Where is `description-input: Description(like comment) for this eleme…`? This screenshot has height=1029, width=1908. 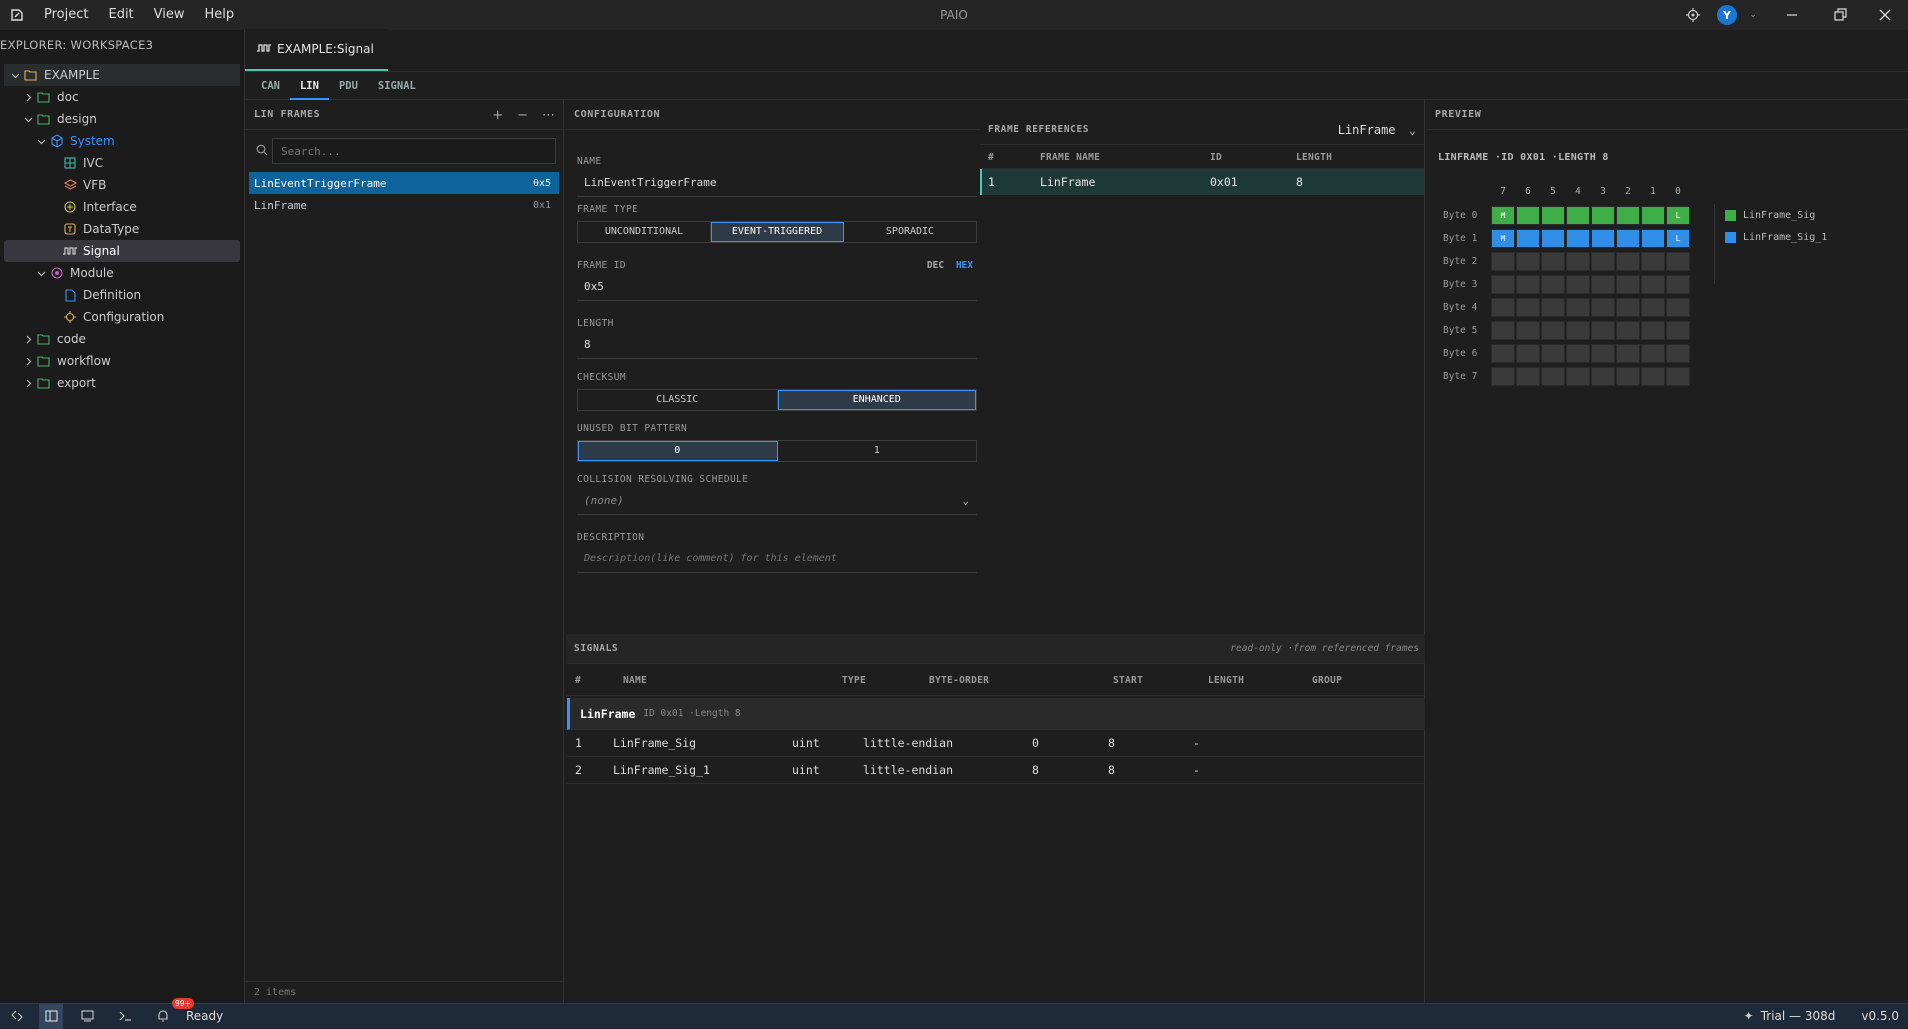 description-input: Description(like comment) for this eleme… is located at coordinates (777, 561).